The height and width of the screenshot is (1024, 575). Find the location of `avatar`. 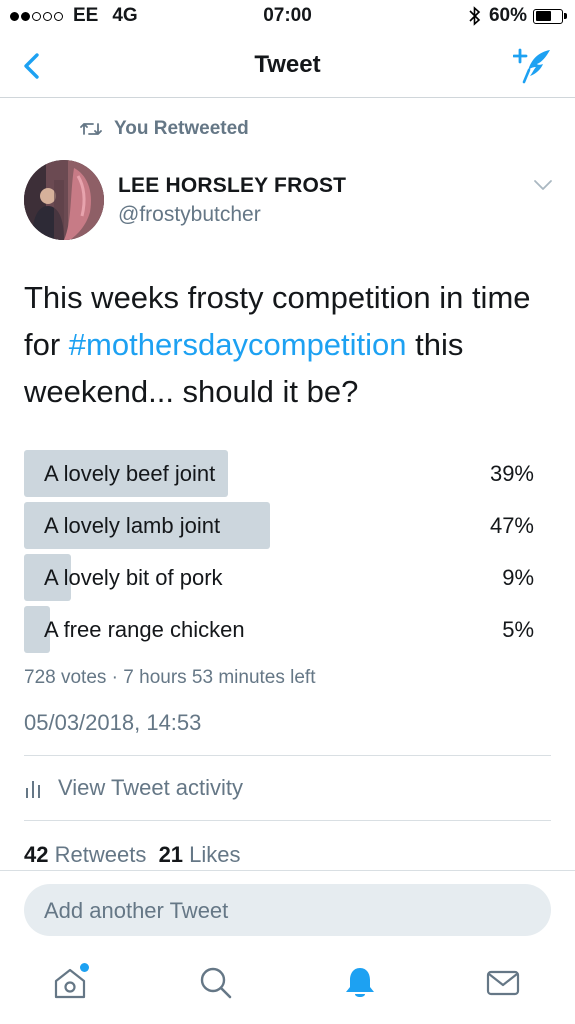

avatar is located at coordinates (64, 200).